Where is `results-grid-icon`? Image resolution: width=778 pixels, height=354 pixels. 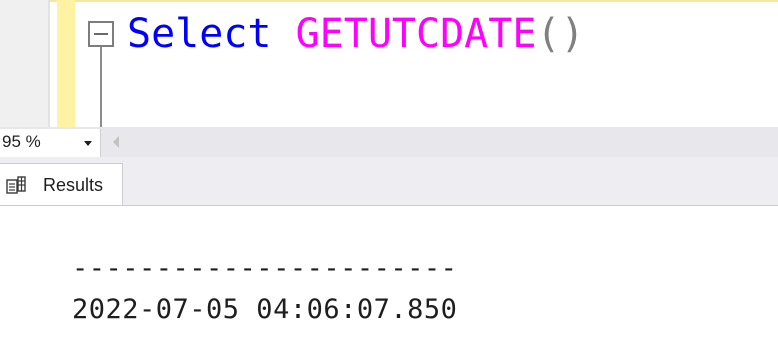
results-grid-icon is located at coordinates (16, 185).